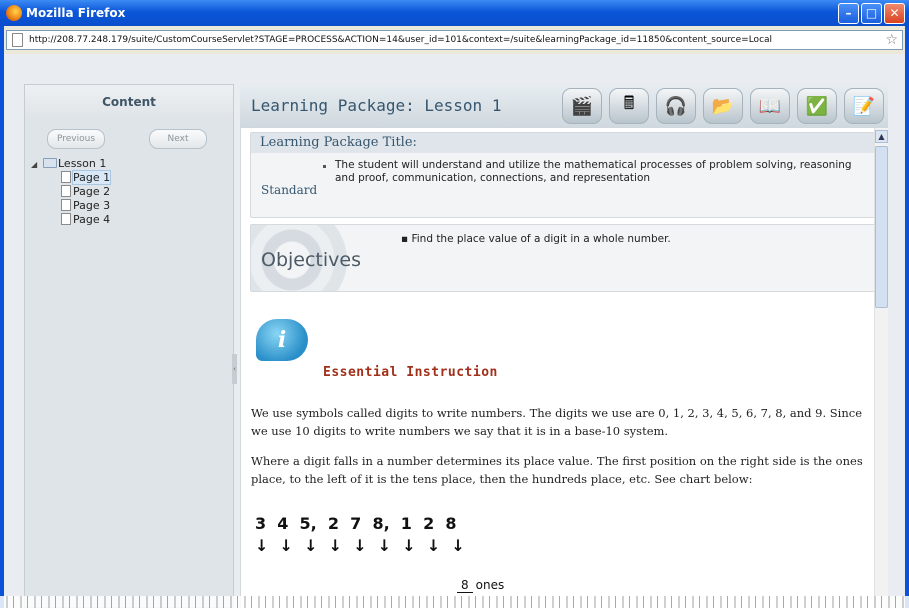  I want to click on info-icon: i, so click(282, 340).